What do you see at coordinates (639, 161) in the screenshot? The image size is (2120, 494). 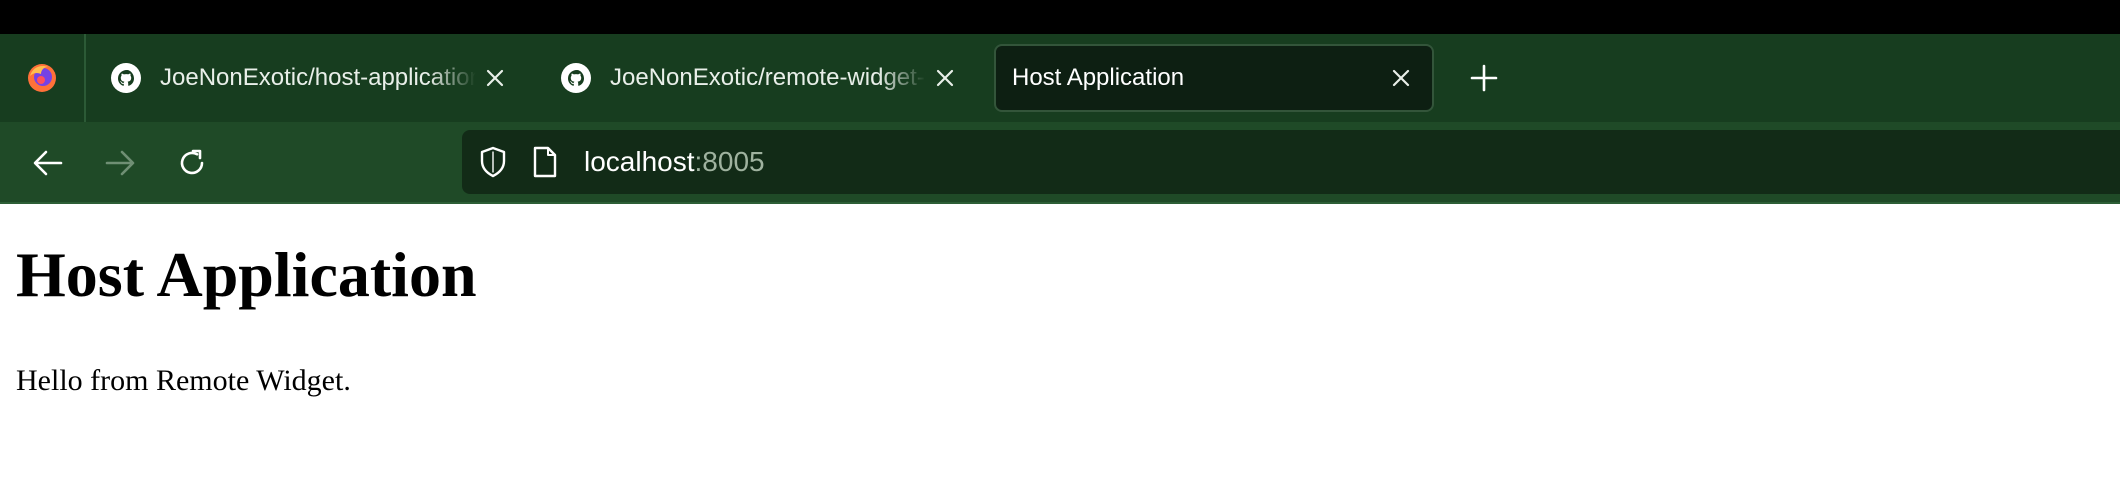 I see `url-host: localhost` at bounding box center [639, 161].